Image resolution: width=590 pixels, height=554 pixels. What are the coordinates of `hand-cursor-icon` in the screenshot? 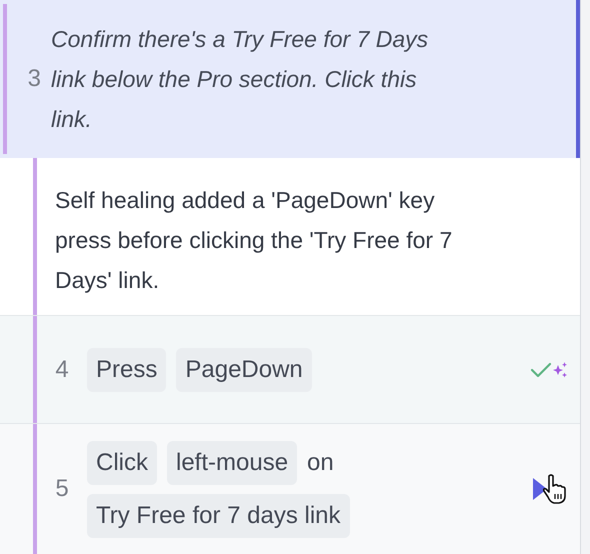 It's located at (555, 489).